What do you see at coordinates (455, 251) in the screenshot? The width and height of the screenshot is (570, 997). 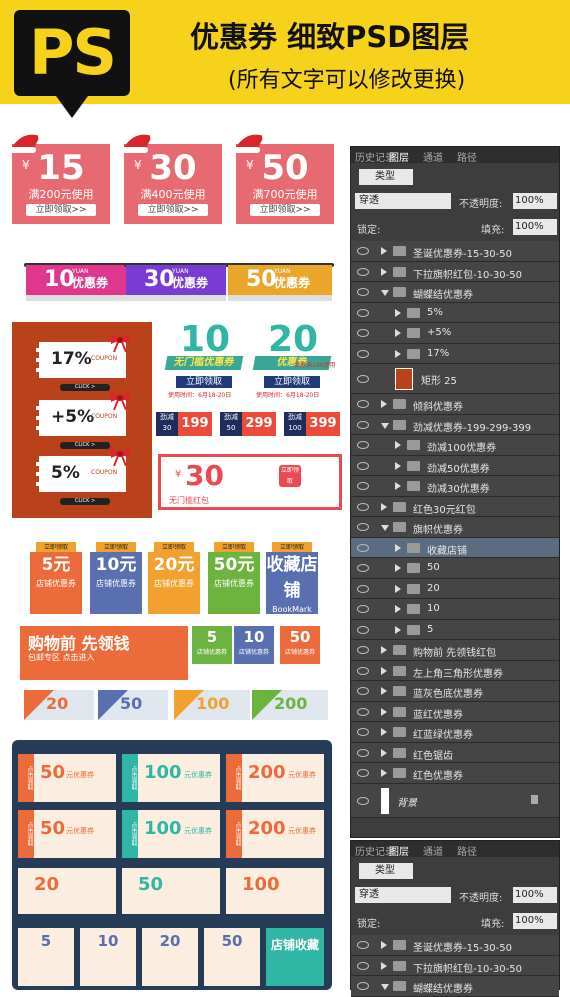 I see `layer-row: 圣诞优惠券-15-30-50` at bounding box center [455, 251].